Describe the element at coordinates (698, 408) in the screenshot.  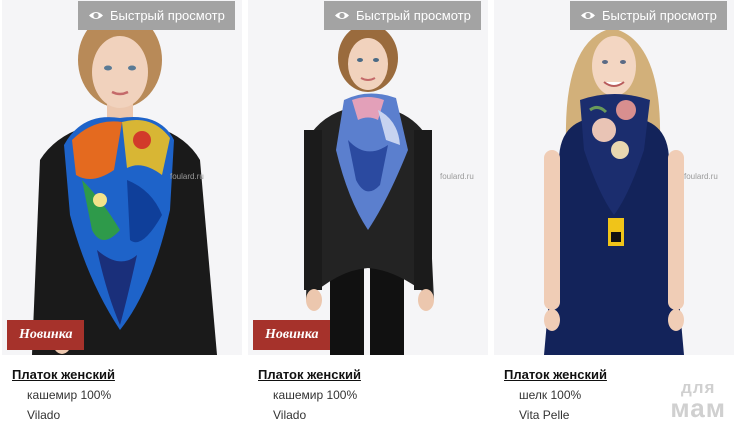
I see `watermark-line2: мам` at that location.